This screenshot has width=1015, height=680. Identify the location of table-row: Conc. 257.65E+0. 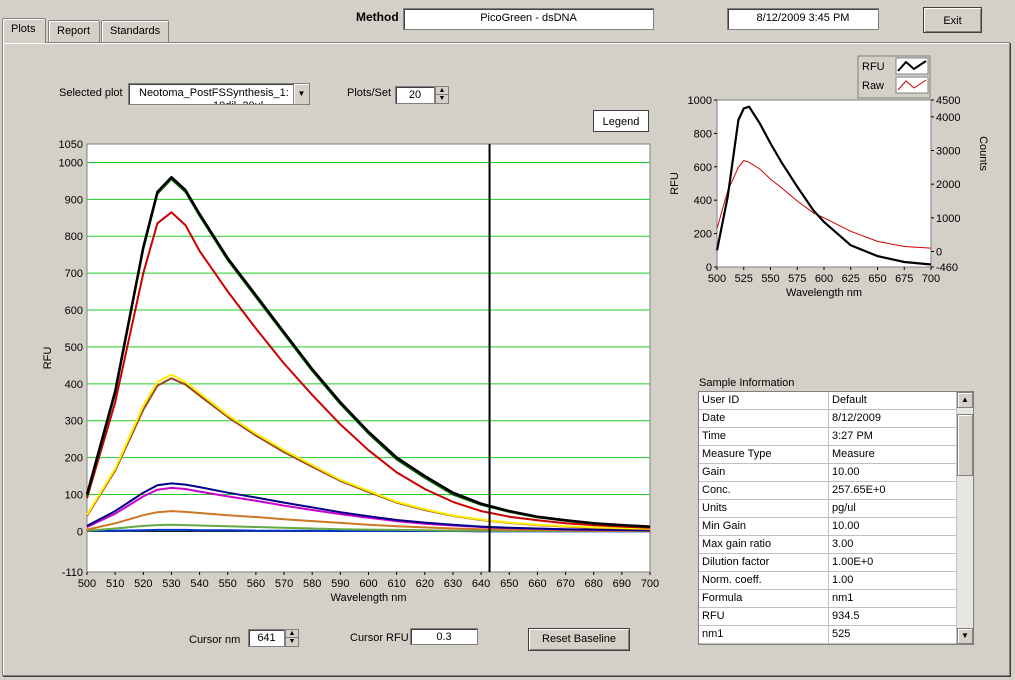
(827, 491).